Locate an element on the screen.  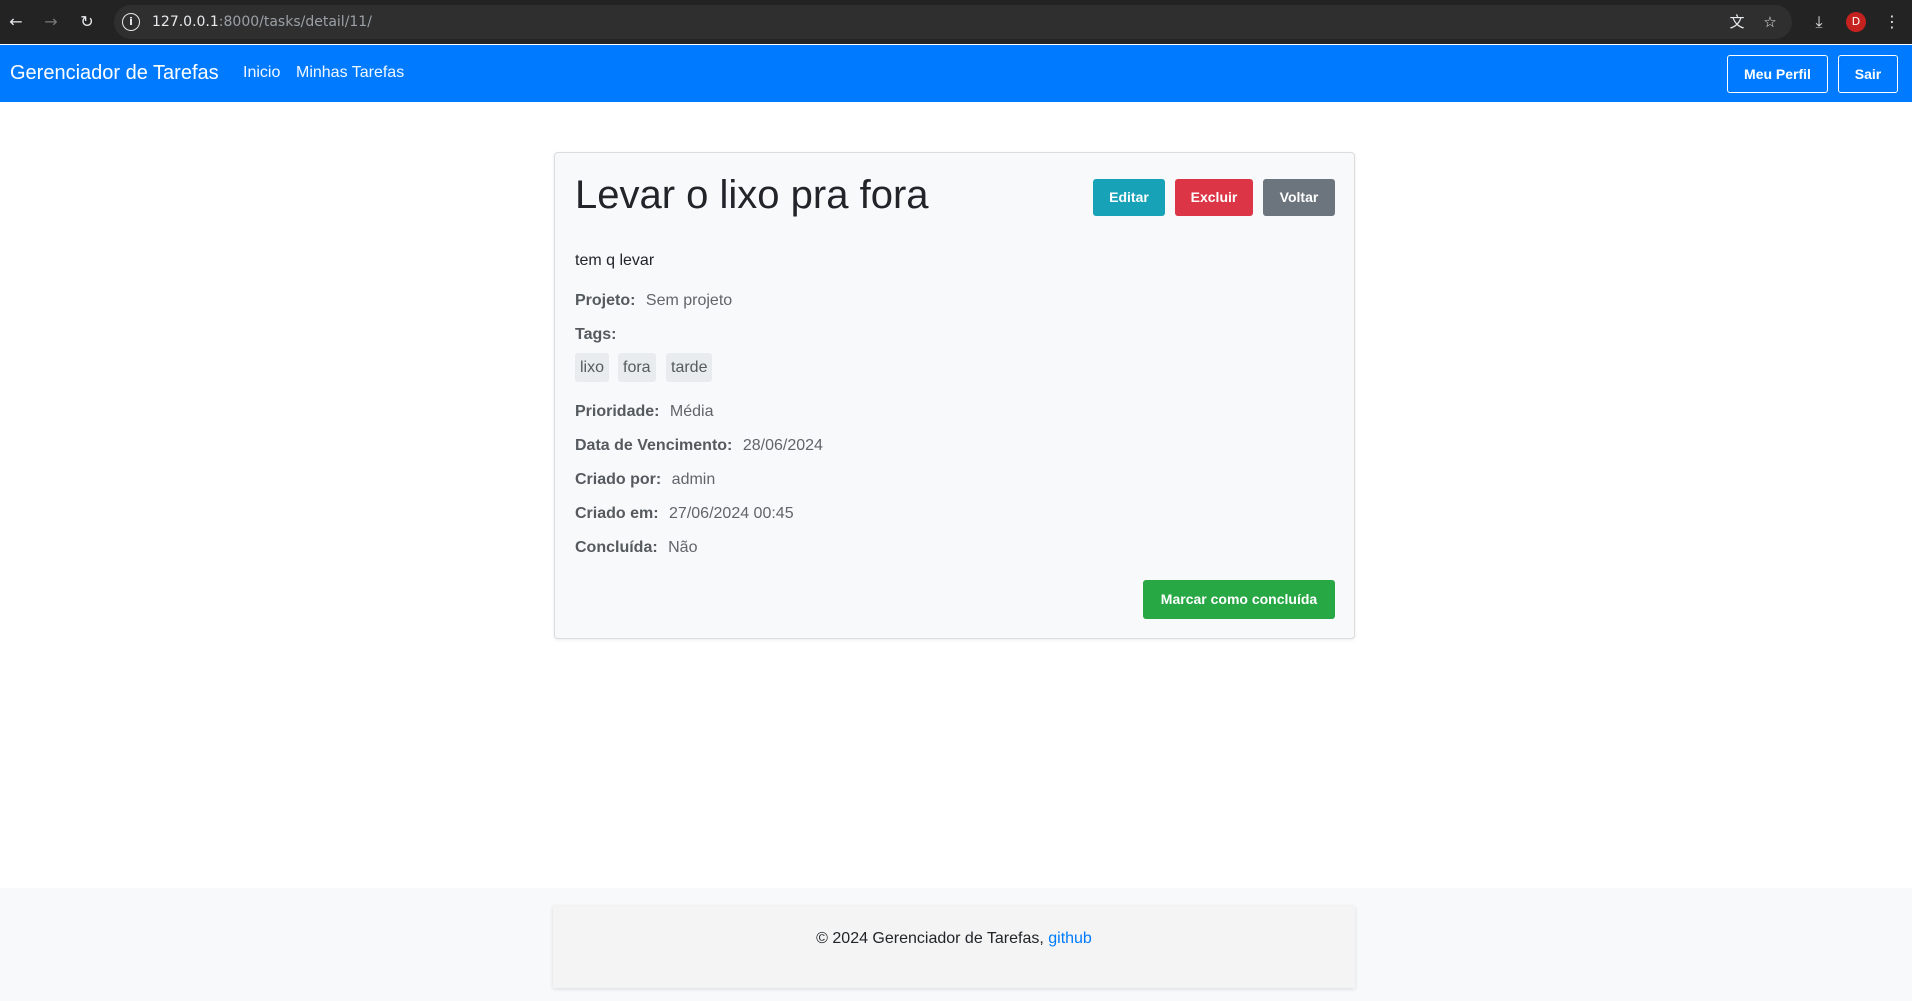
url-path: :8000/tasks/detail/11/ is located at coordinates (295, 22).